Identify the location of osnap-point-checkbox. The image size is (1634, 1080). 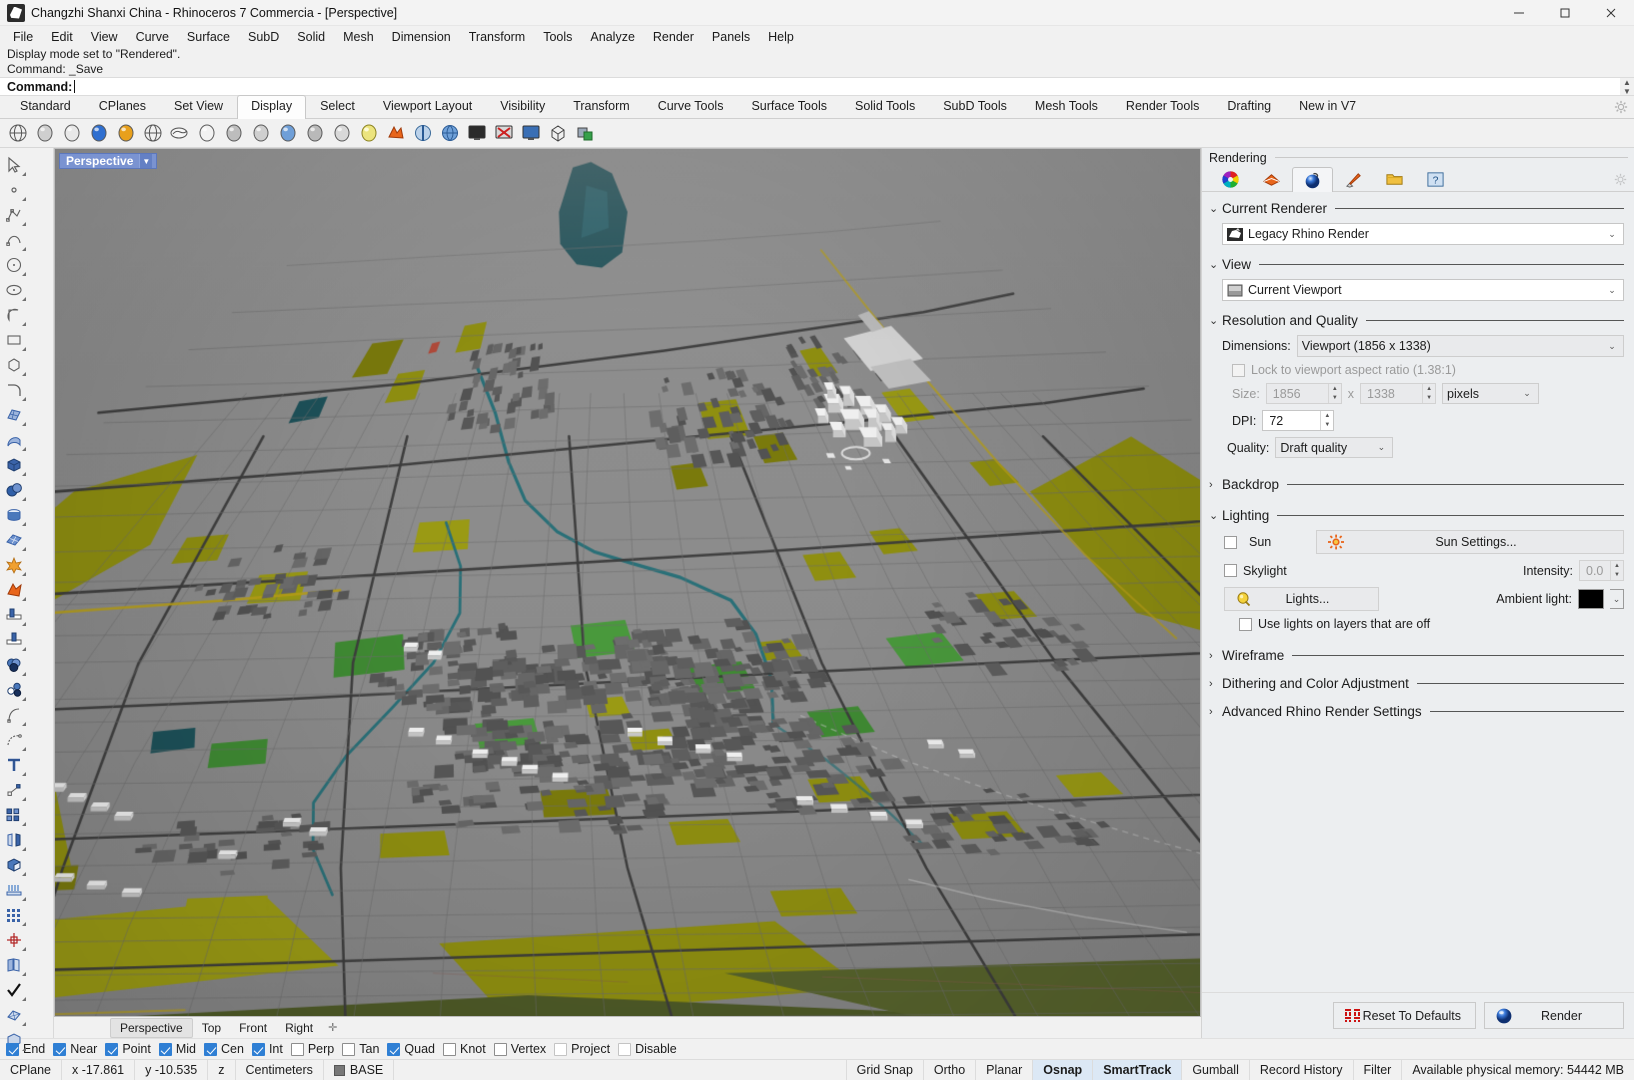
(112, 1049).